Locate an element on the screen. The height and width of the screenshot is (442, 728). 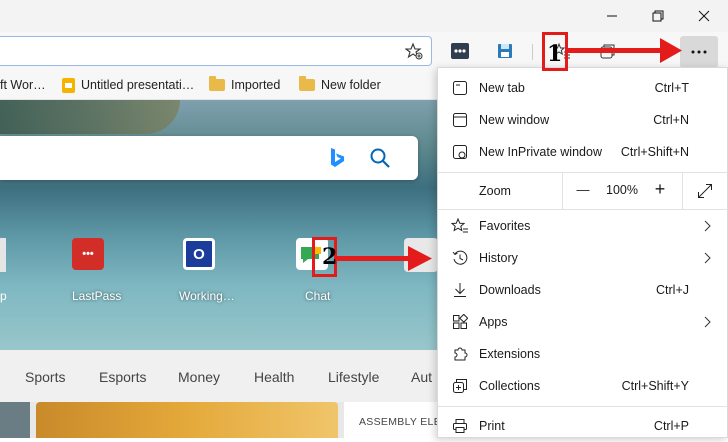
category-tab: Sports is located at coordinates (45, 377).